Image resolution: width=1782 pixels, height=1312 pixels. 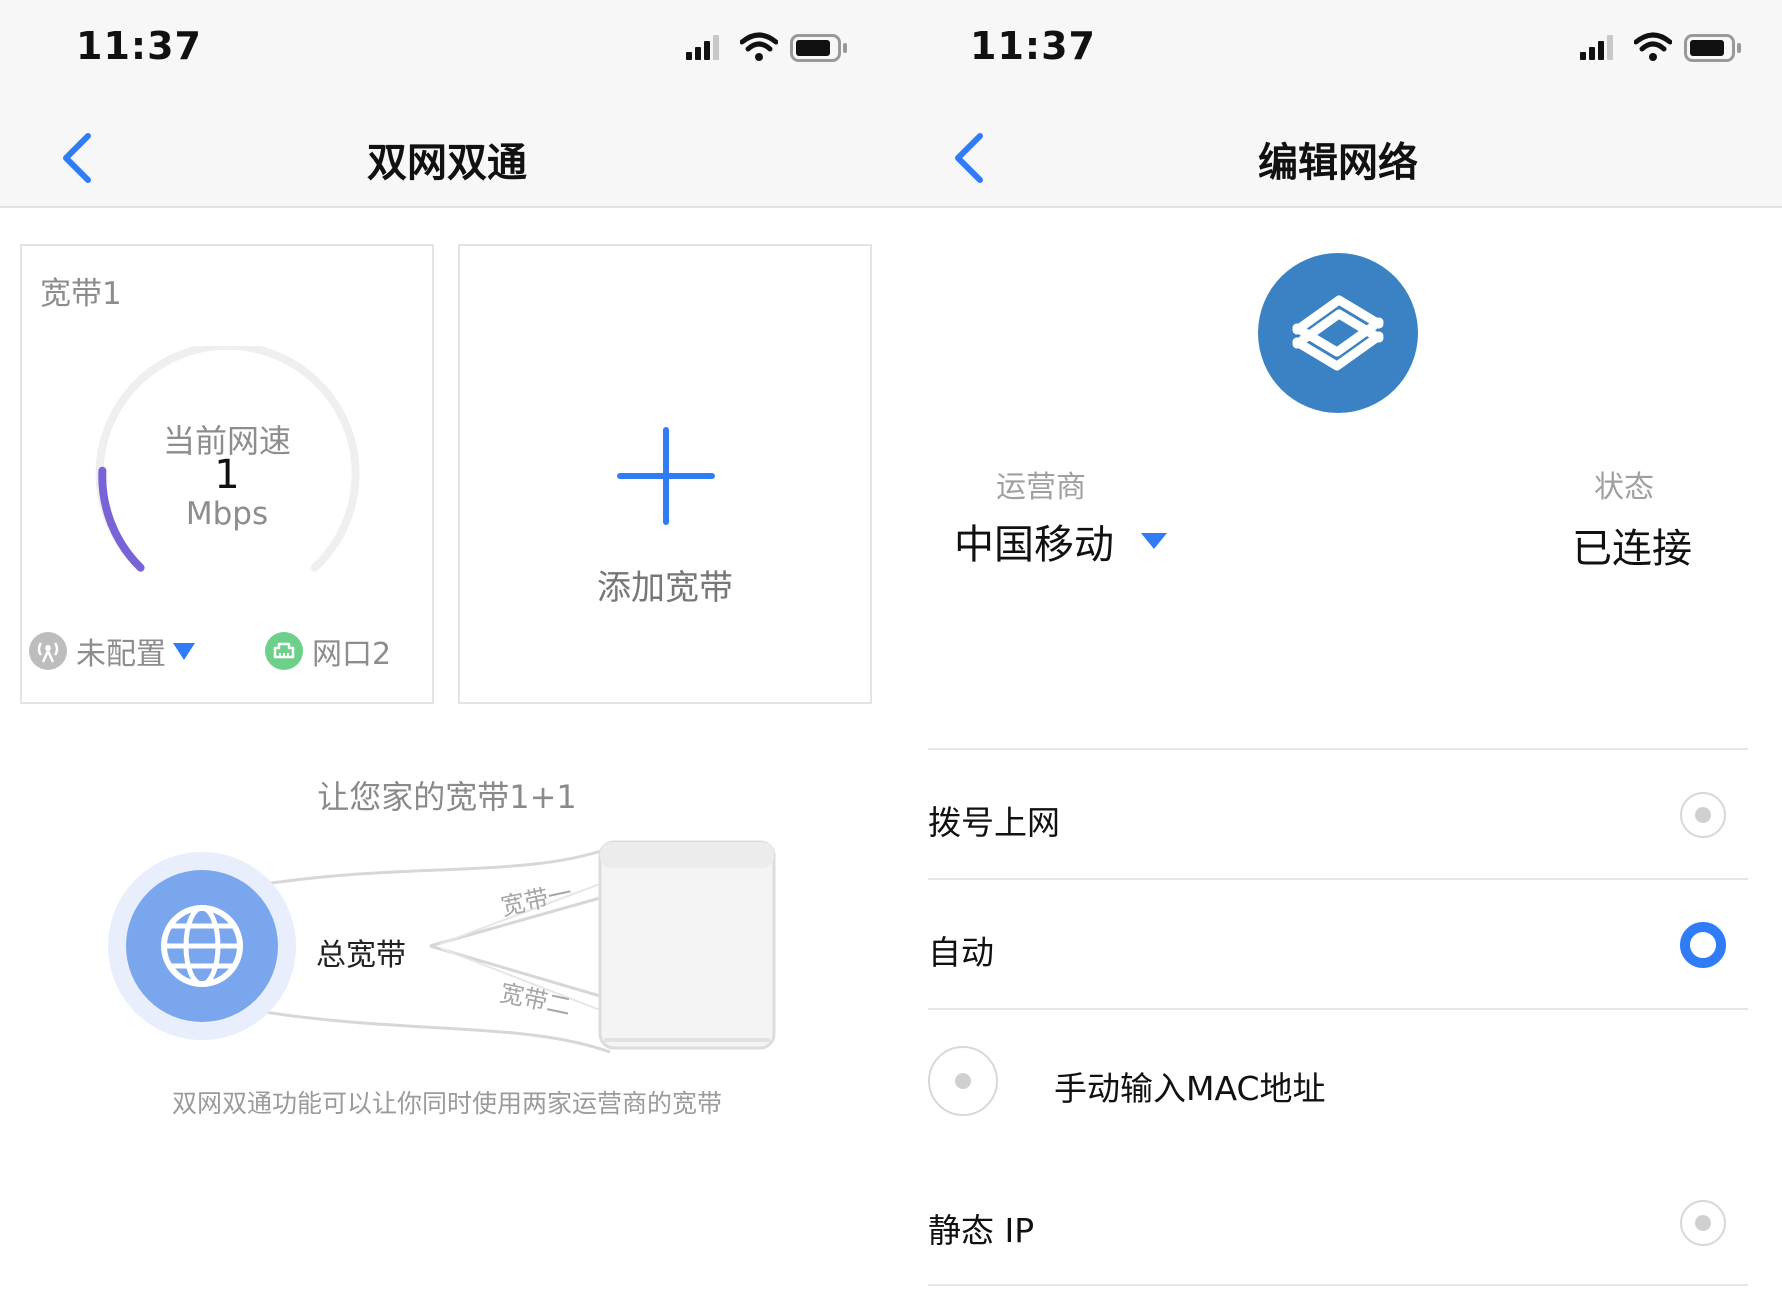 I want to click on isp-dropdown: 中国移动, so click(x=1061, y=541).